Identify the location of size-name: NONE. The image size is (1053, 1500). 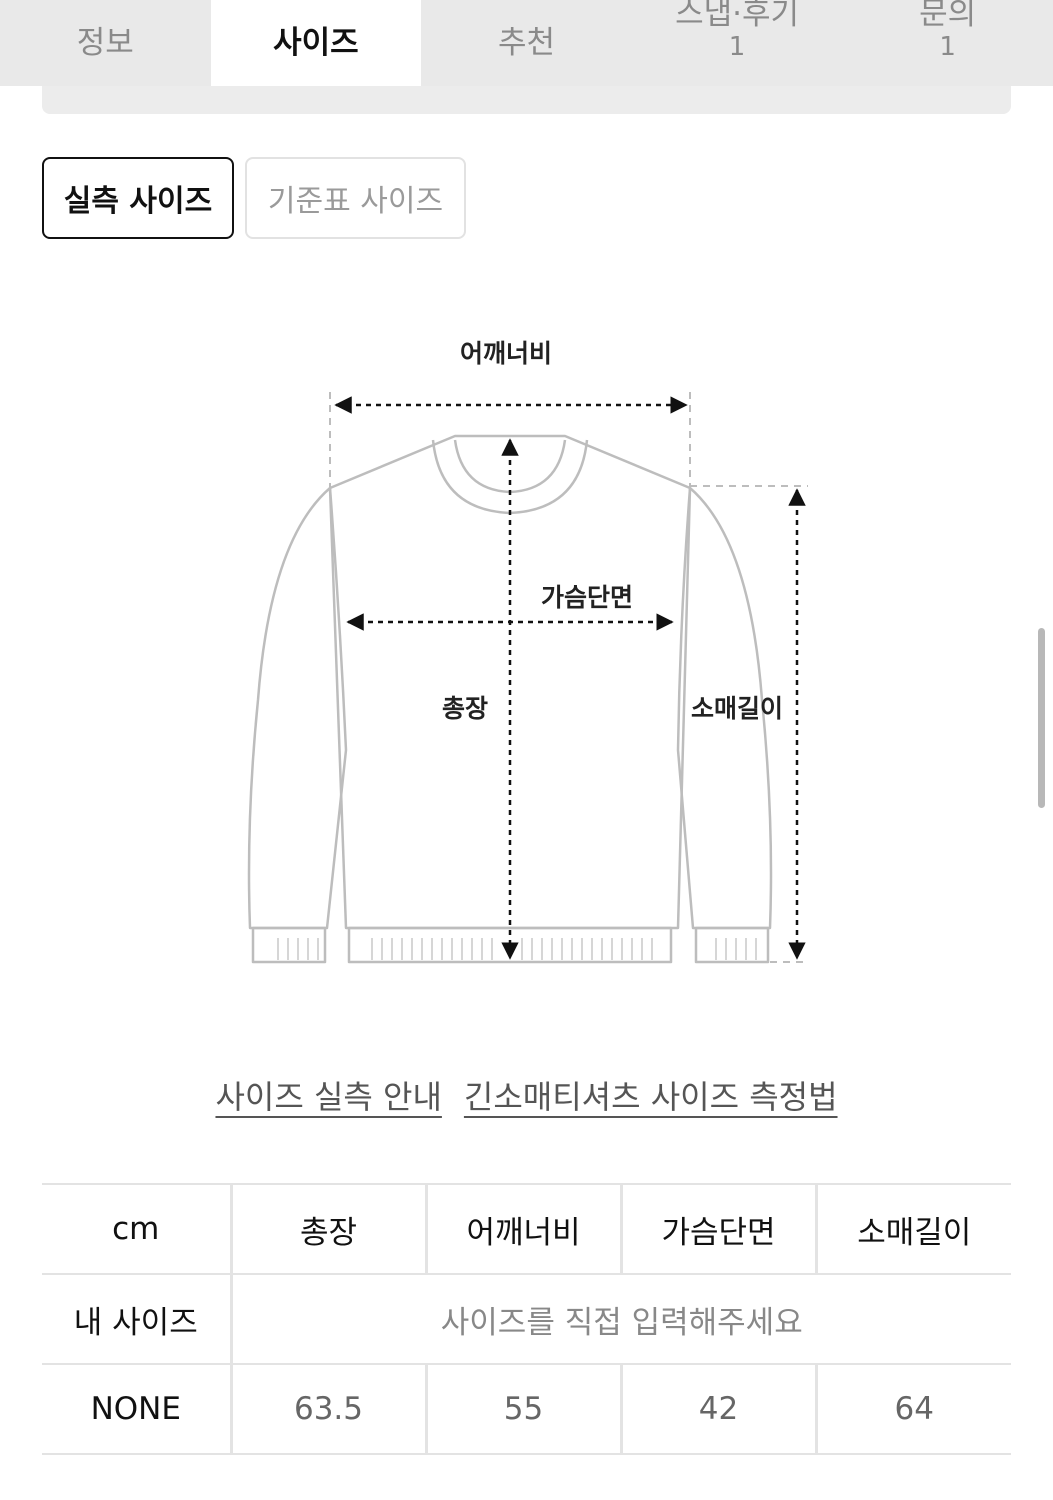
(136, 1409).